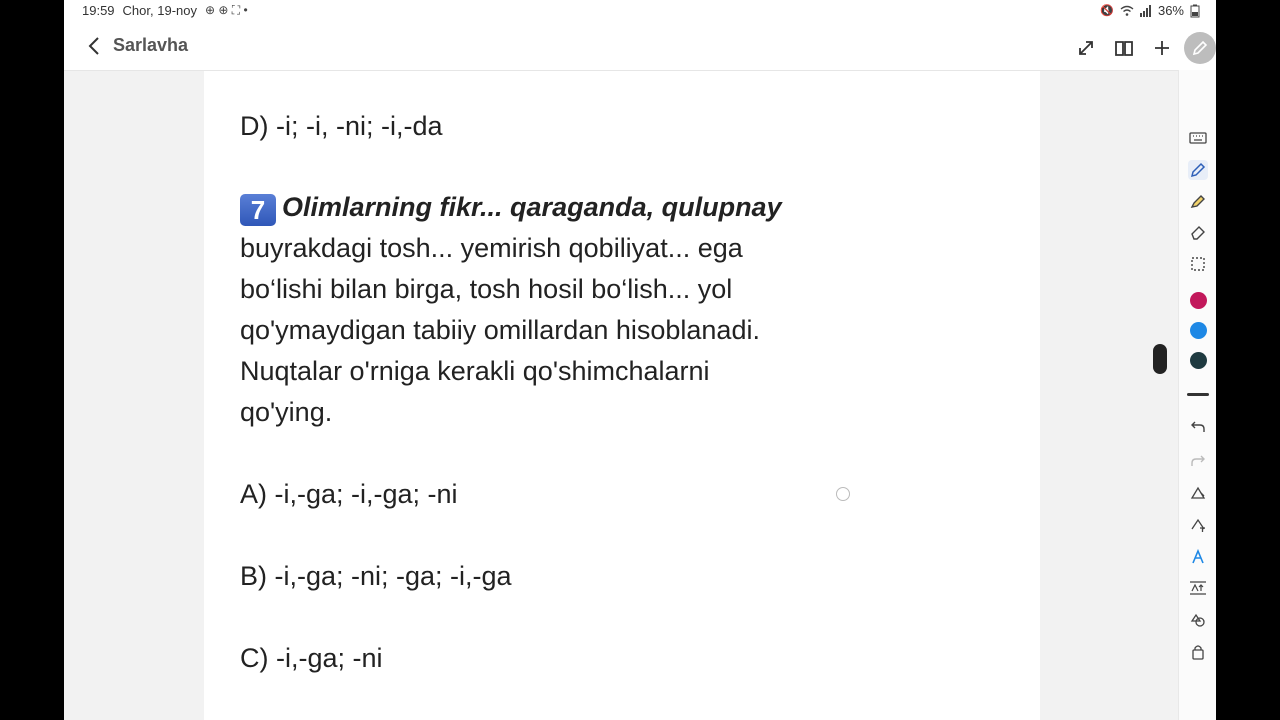 The image size is (1280, 720). I want to click on lock-icon, so click(1198, 652).